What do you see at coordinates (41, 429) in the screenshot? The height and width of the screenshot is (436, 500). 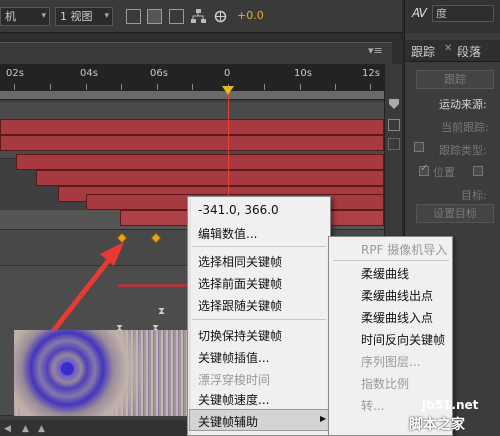 I see `mountain-large-icon: ▲` at bounding box center [41, 429].